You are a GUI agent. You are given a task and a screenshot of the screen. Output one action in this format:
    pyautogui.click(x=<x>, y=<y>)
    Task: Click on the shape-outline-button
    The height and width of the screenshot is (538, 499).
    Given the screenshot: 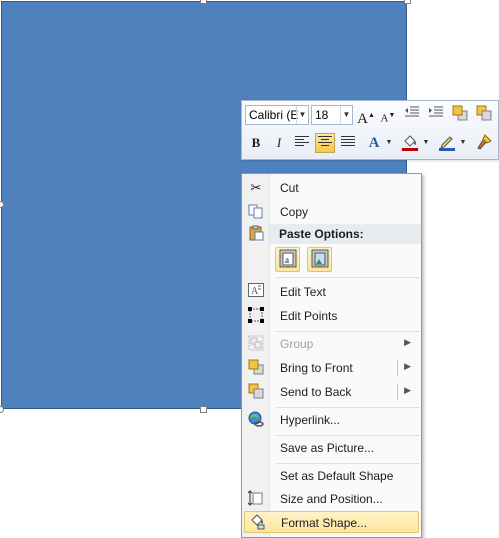 What is the action you would take?
    pyautogui.click(x=447, y=143)
    